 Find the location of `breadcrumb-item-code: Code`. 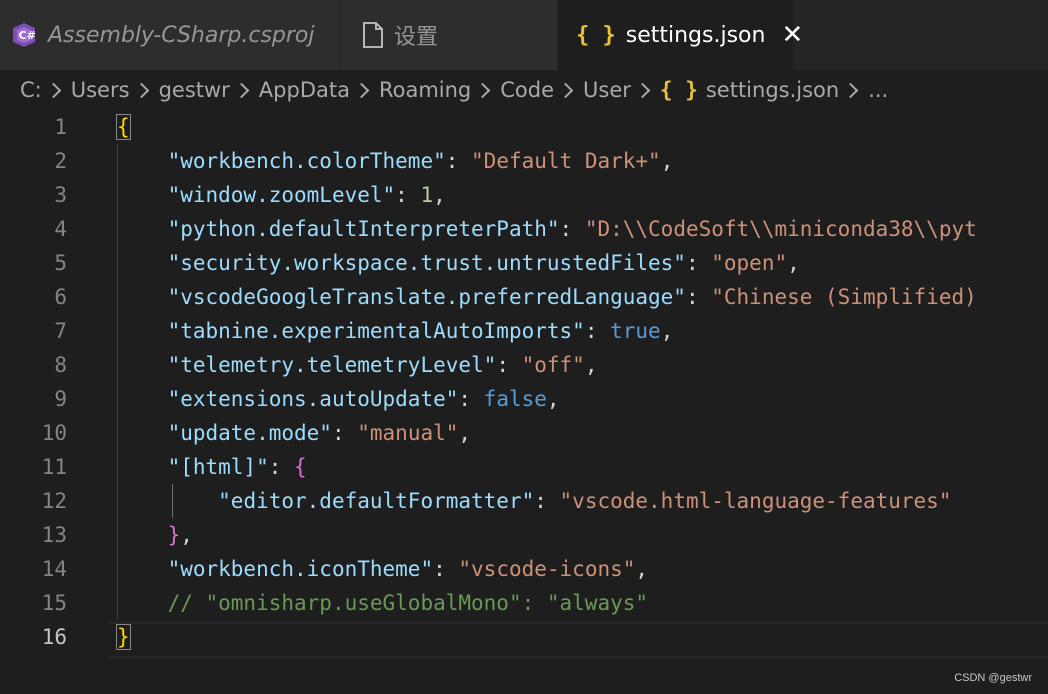

breadcrumb-item-code: Code is located at coordinates (527, 90).